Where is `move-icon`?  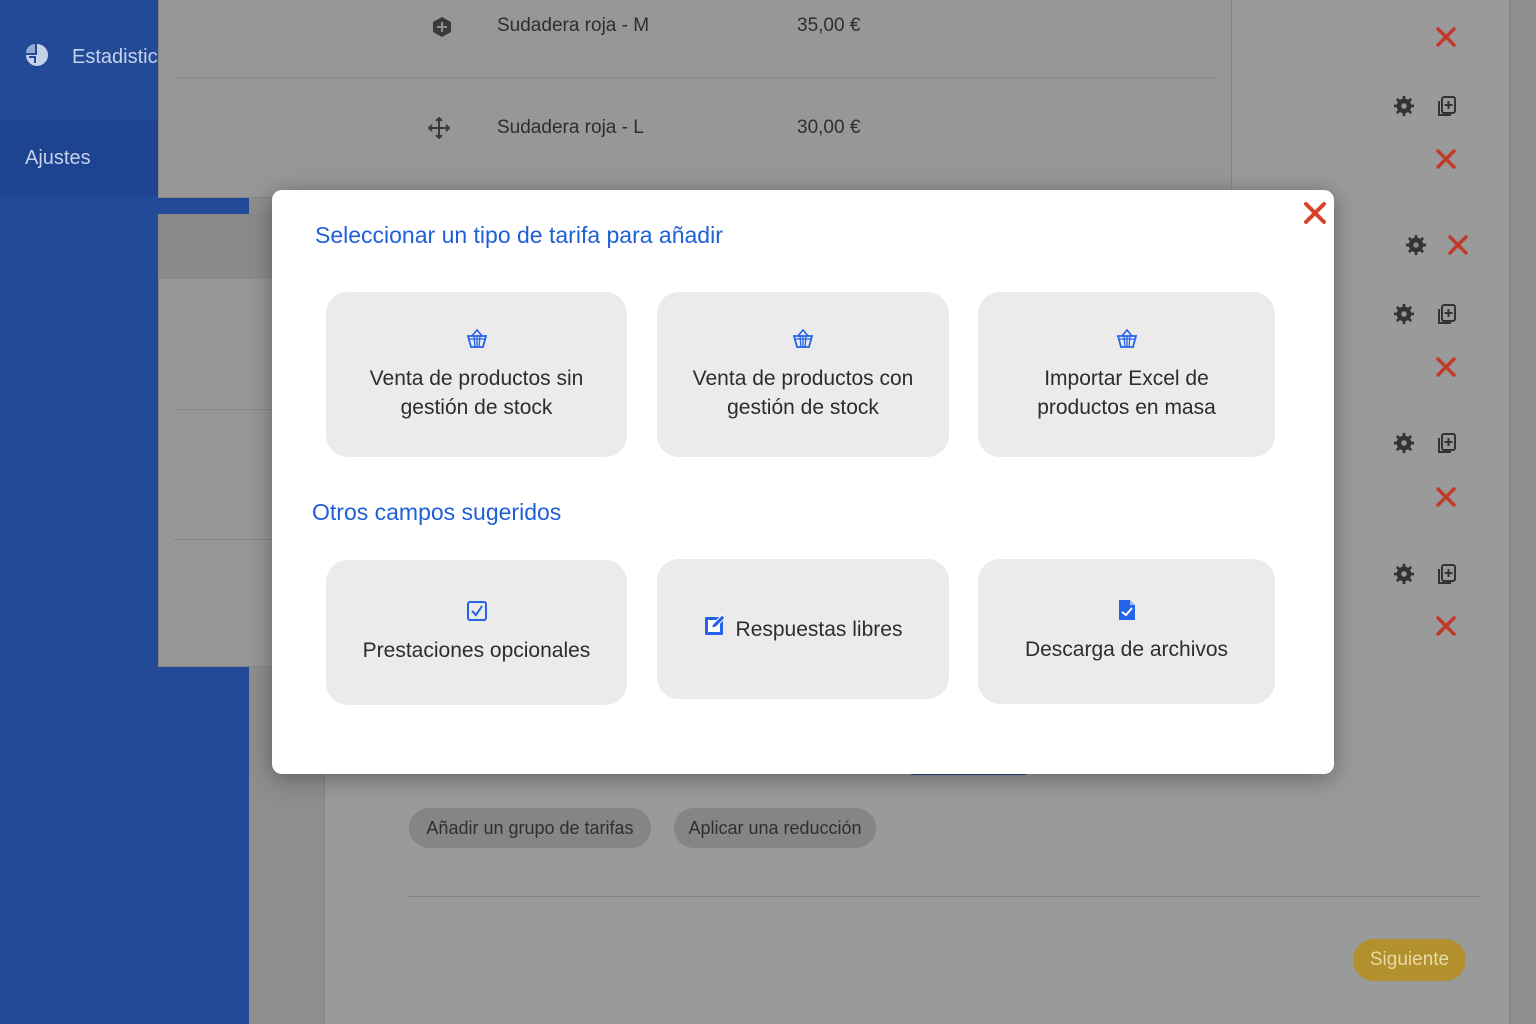 move-icon is located at coordinates (439, 130).